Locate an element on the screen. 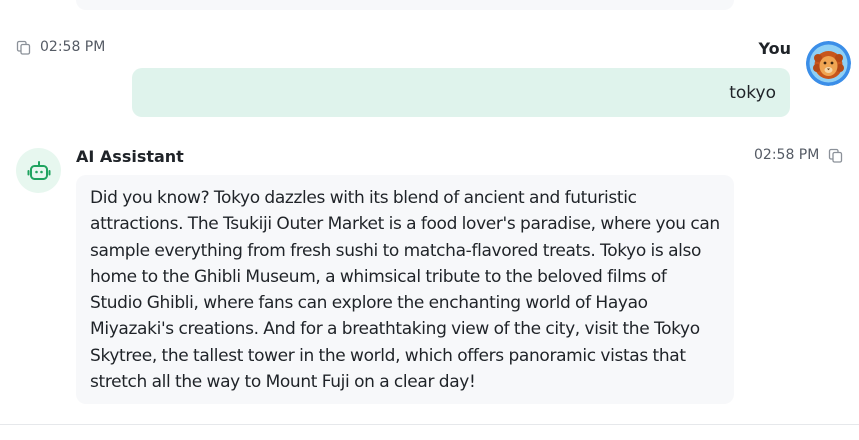 Image resolution: width=859 pixels, height=440 pixels. assistant-message-timestamp: 02:58 PM is located at coordinates (787, 155).